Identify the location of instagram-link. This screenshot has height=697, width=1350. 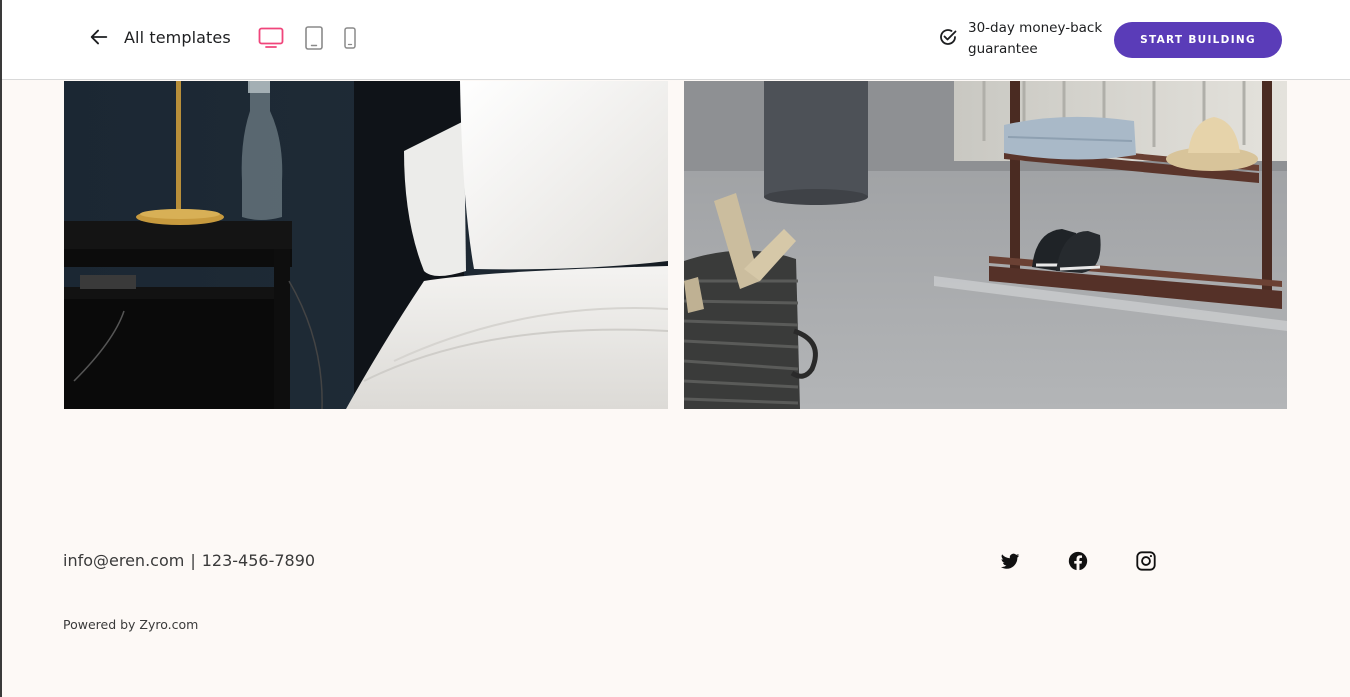
(1146, 561).